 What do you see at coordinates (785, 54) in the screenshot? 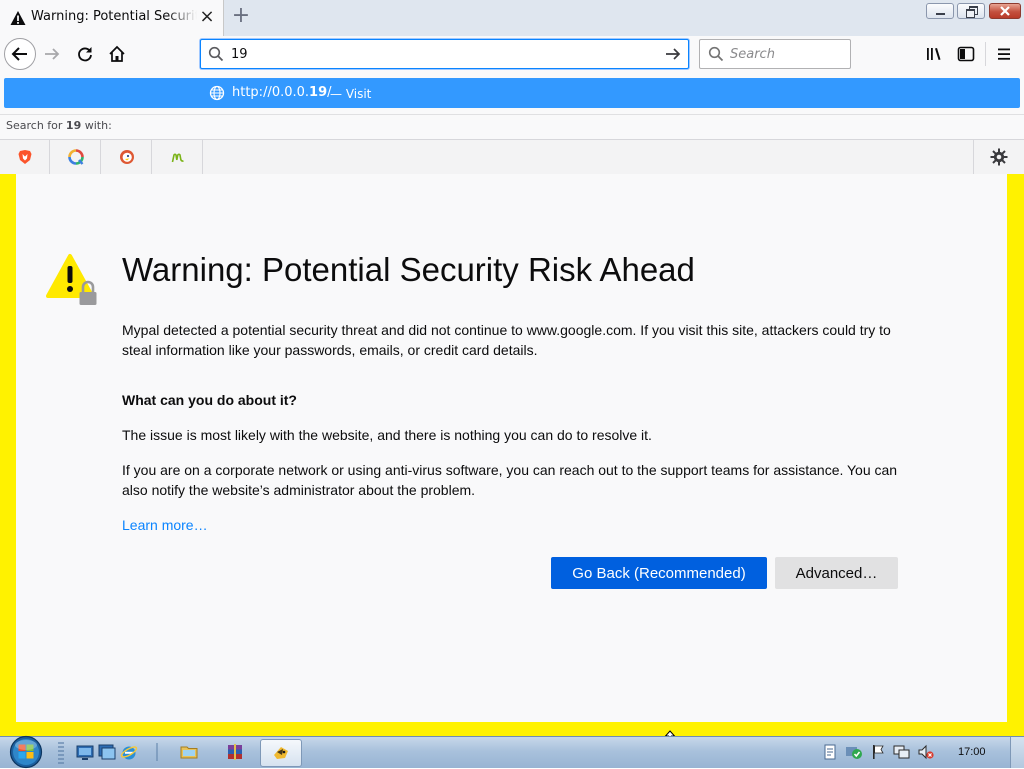
I see `search-input` at bounding box center [785, 54].